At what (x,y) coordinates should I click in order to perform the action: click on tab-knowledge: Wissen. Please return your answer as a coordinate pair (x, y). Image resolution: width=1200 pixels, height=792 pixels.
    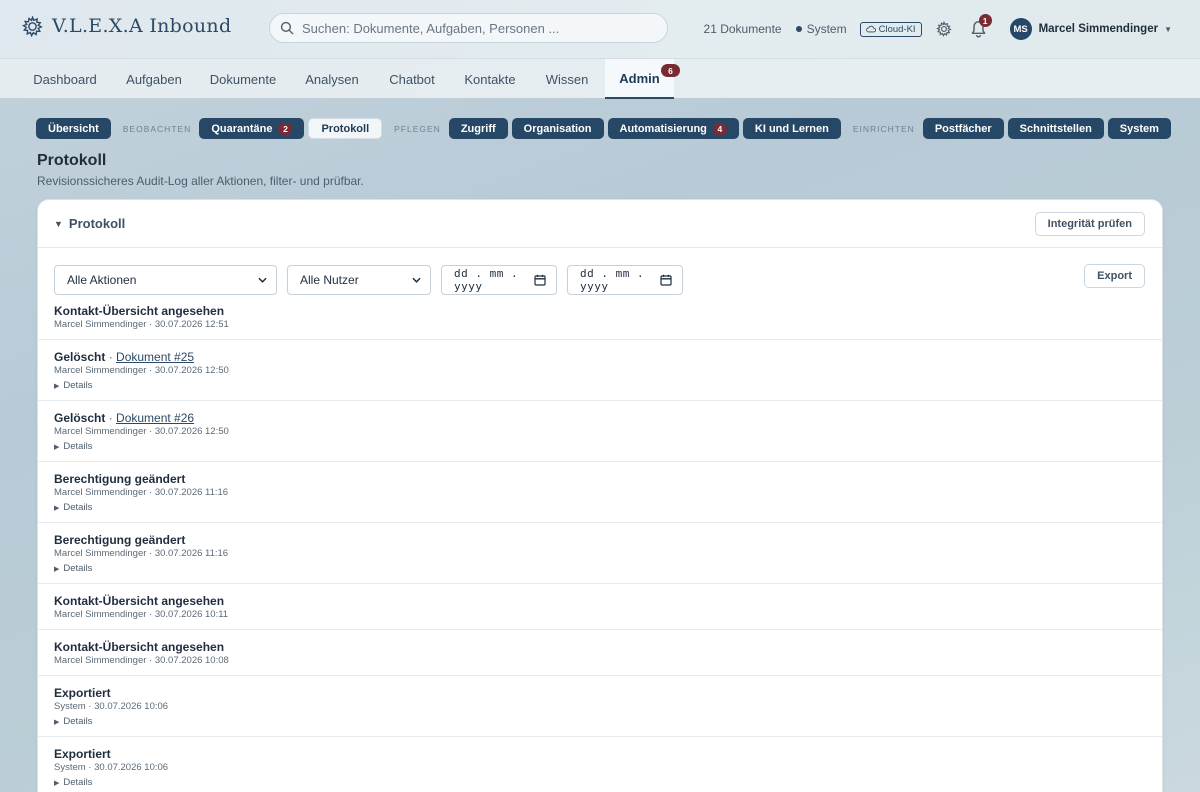
    Looking at the image, I should click on (567, 79).